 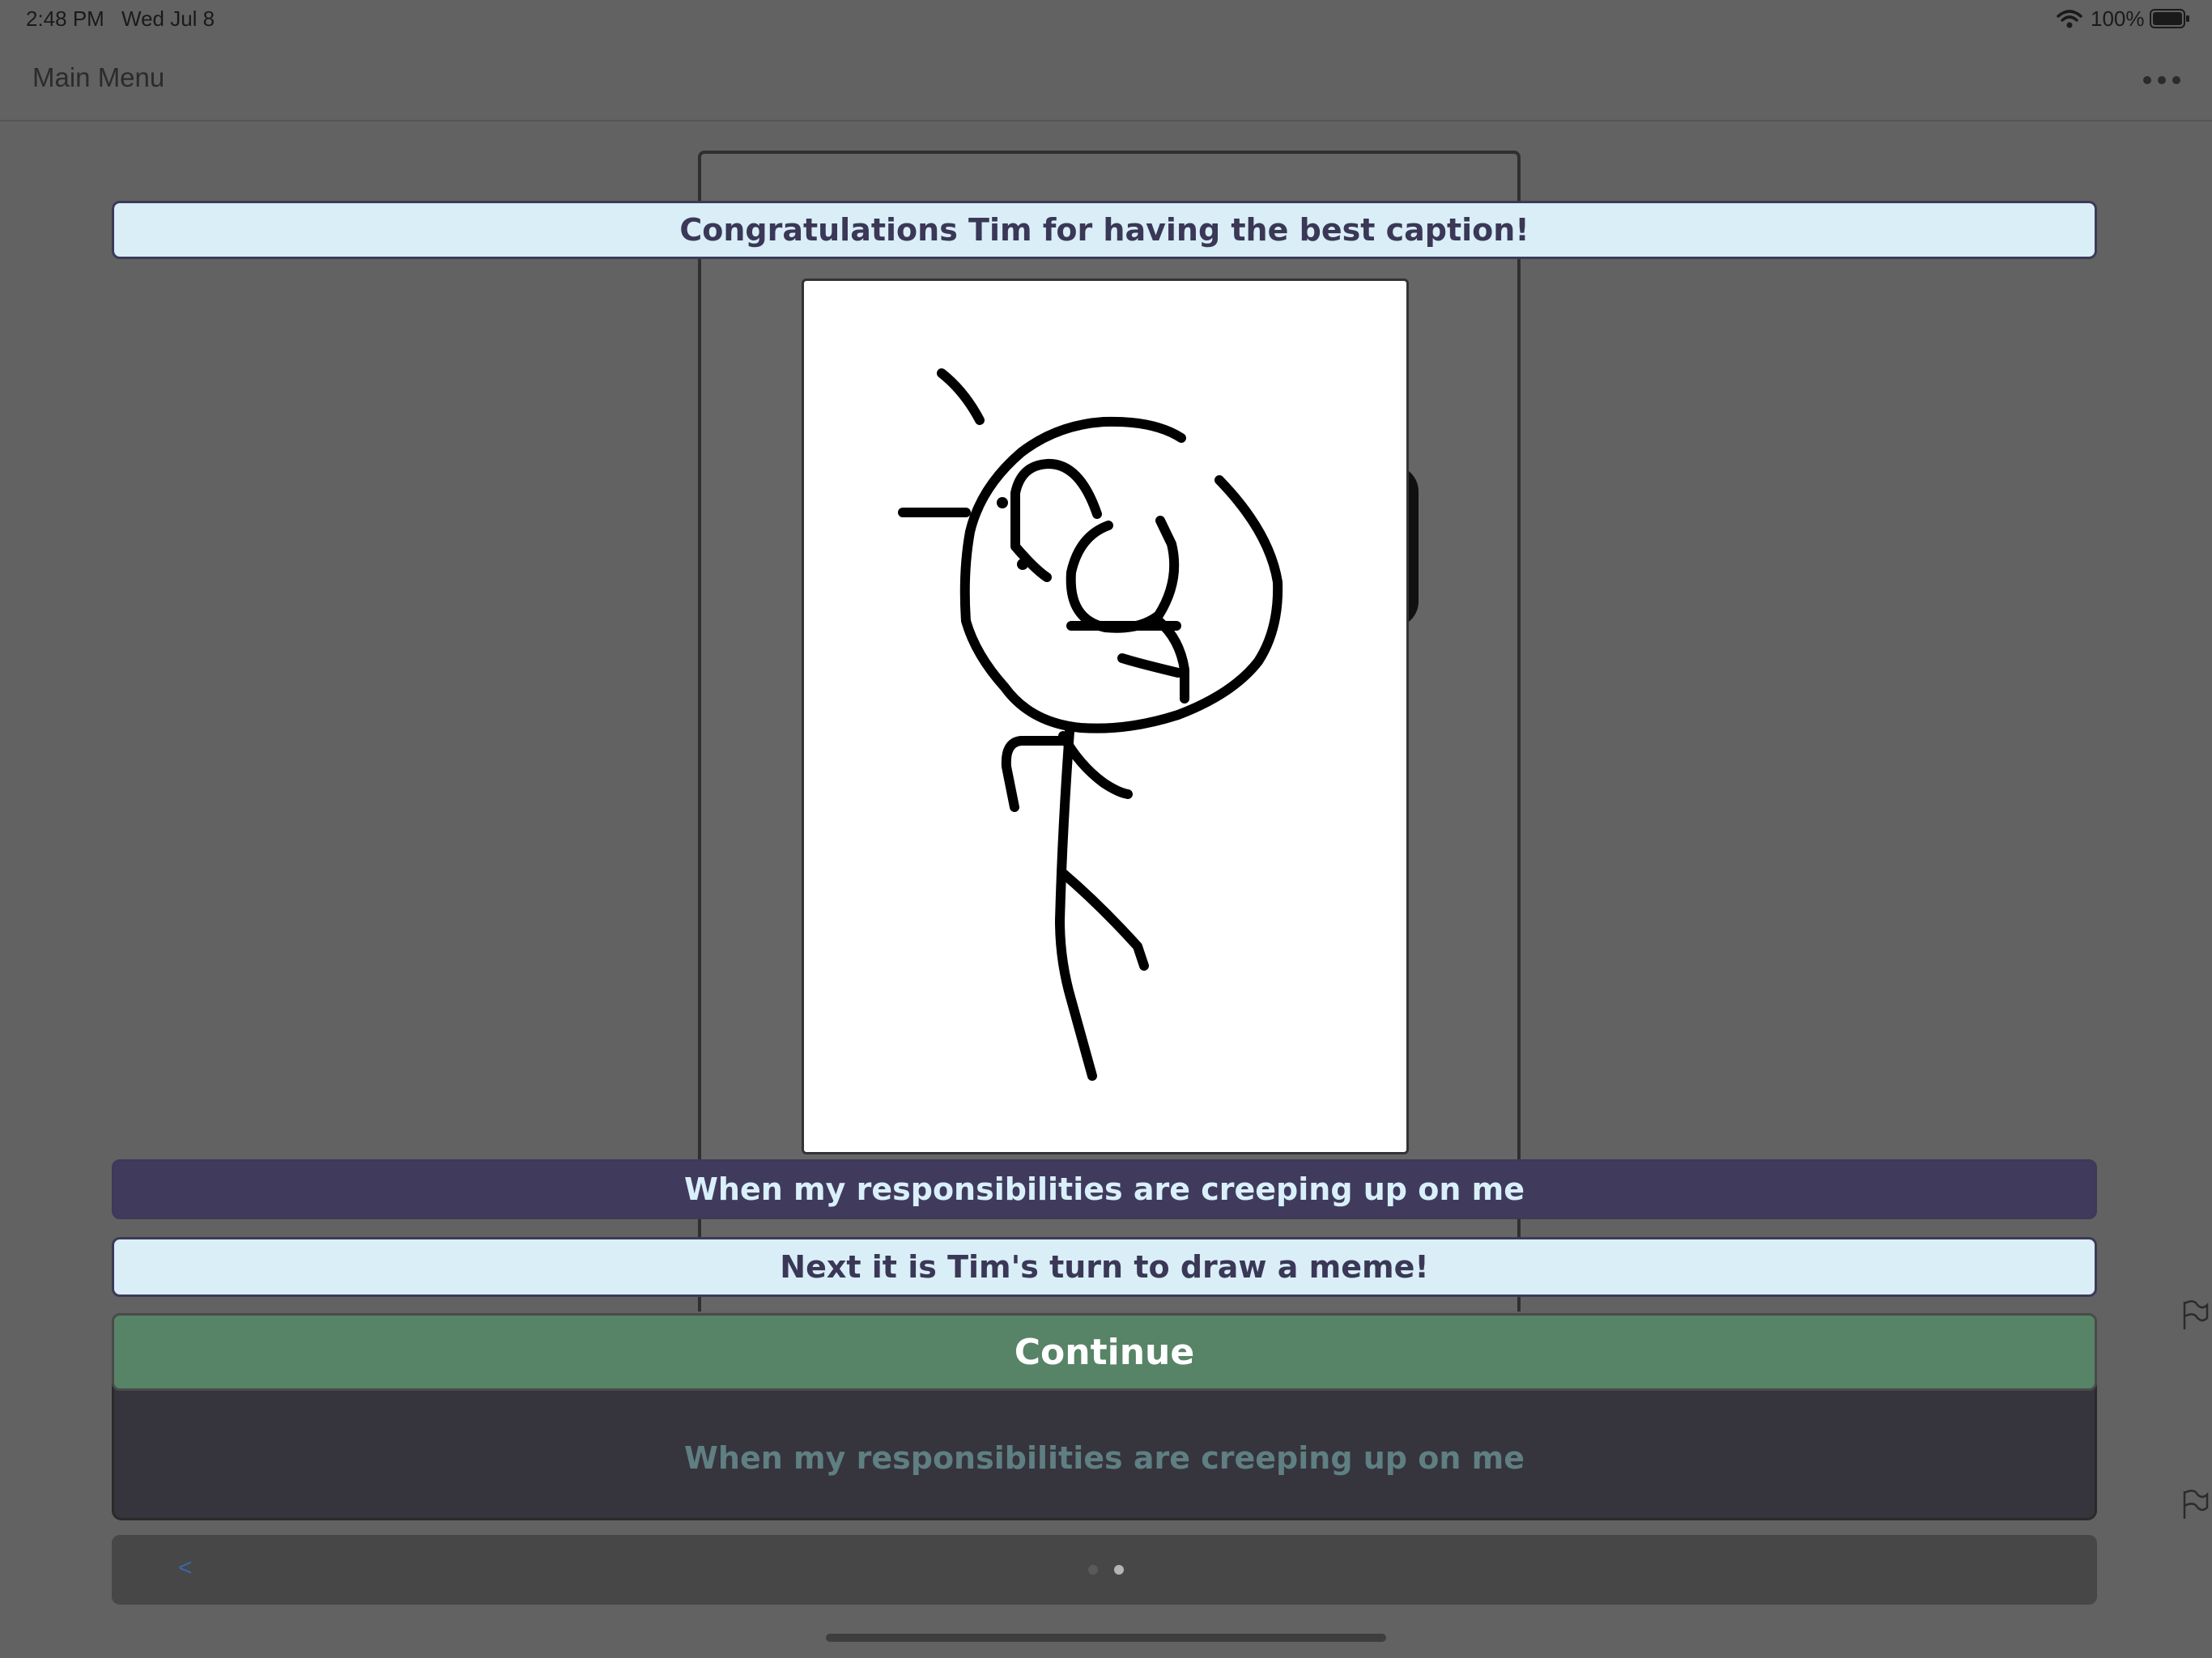 I want to click on continue-button: Continue, so click(x=1104, y=1352).